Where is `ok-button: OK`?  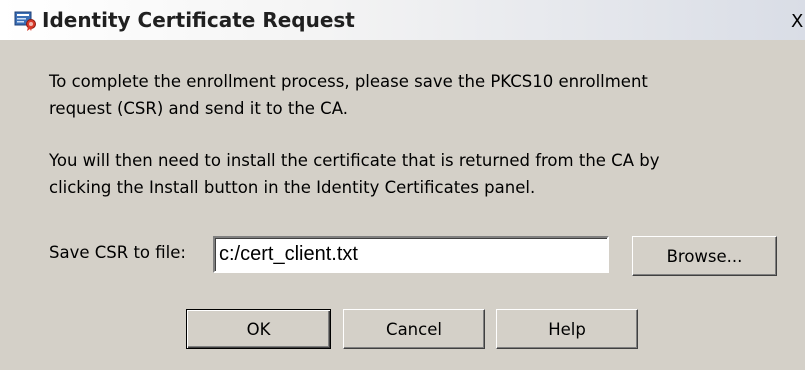 ok-button: OK is located at coordinates (258, 329).